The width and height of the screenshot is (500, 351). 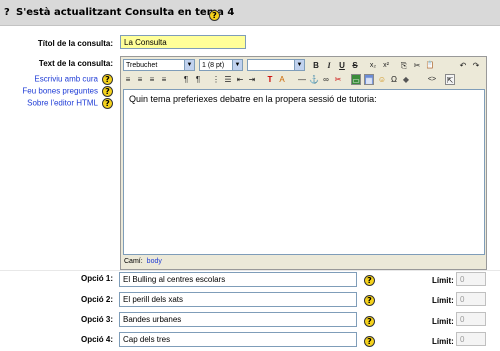 I want to click on insert-object-icon: ◆, so click(x=406, y=79).